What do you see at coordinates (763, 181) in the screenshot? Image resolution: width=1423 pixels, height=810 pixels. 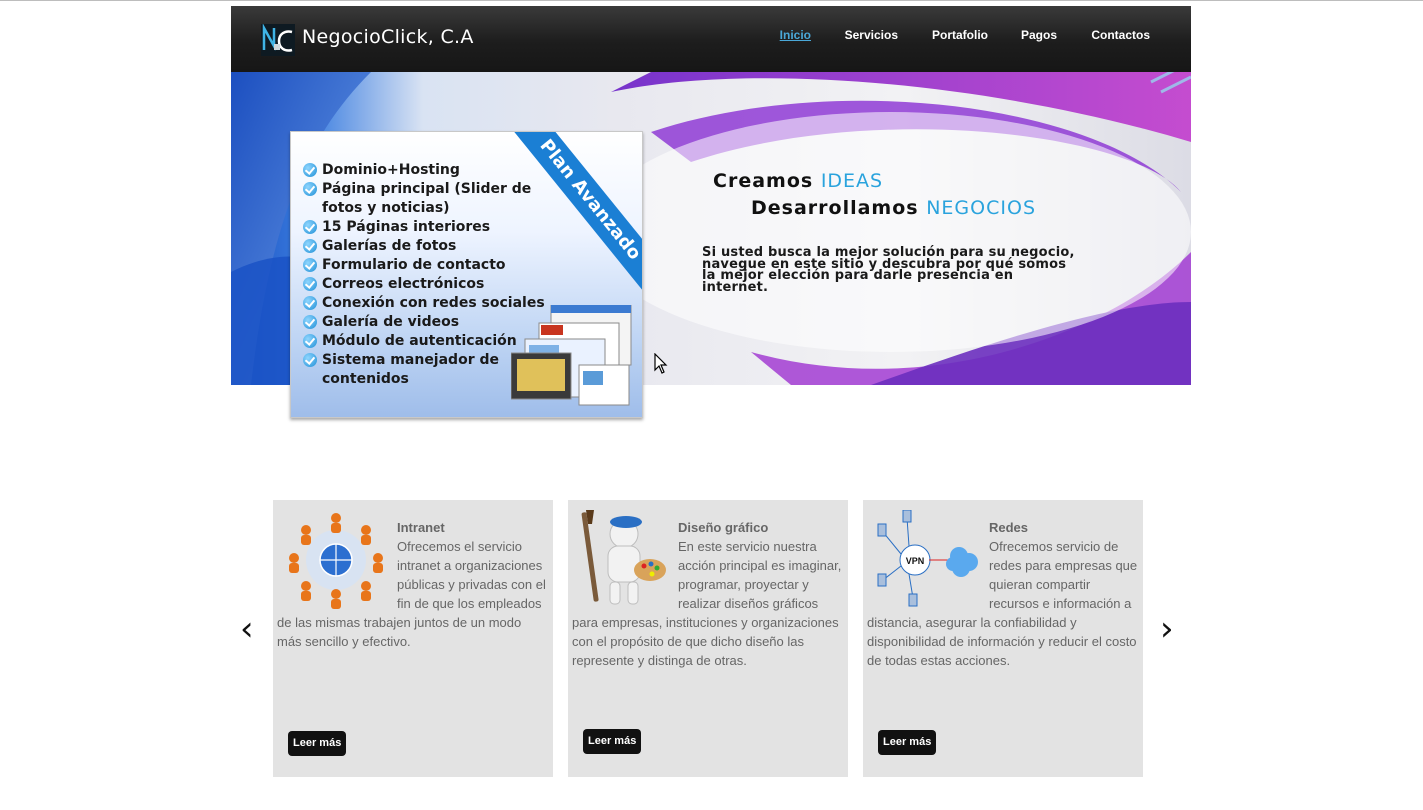 I see `headline-1-text: Creamos` at bounding box center [763, 181].